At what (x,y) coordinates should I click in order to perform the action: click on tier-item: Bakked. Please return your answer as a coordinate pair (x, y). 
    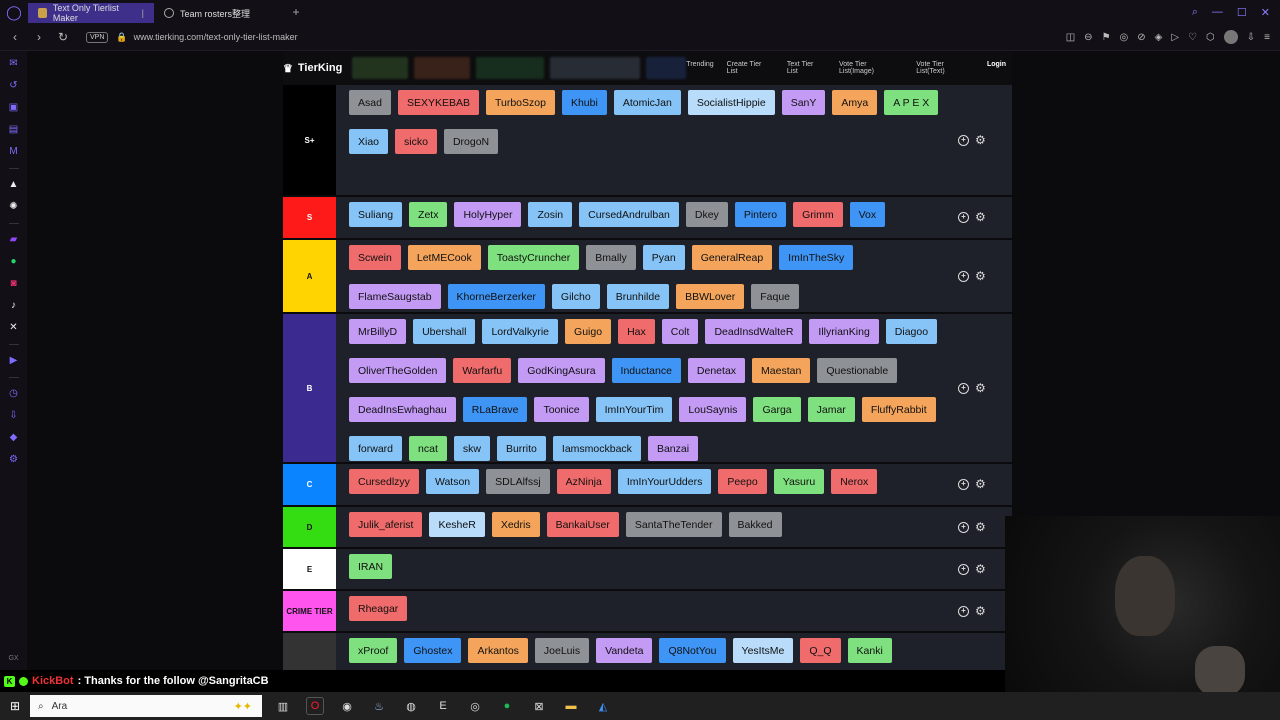
    Looking at the image, I should click on (755, 524).